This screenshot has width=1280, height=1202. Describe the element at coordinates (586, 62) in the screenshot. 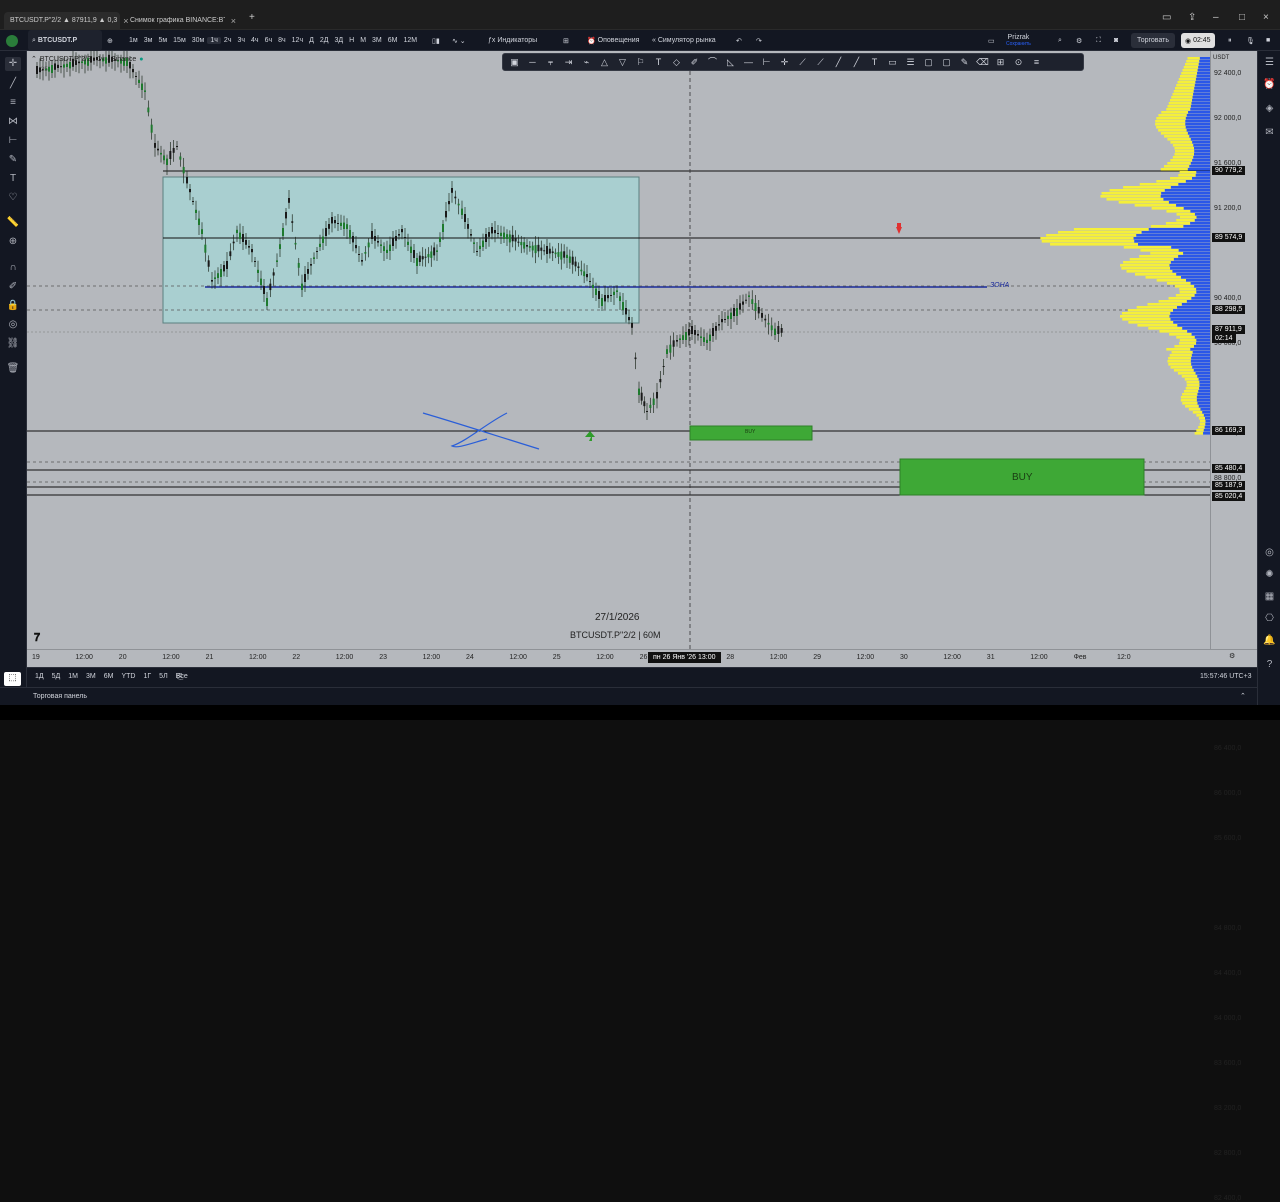

I see `path-icon: ⌁` at that location.